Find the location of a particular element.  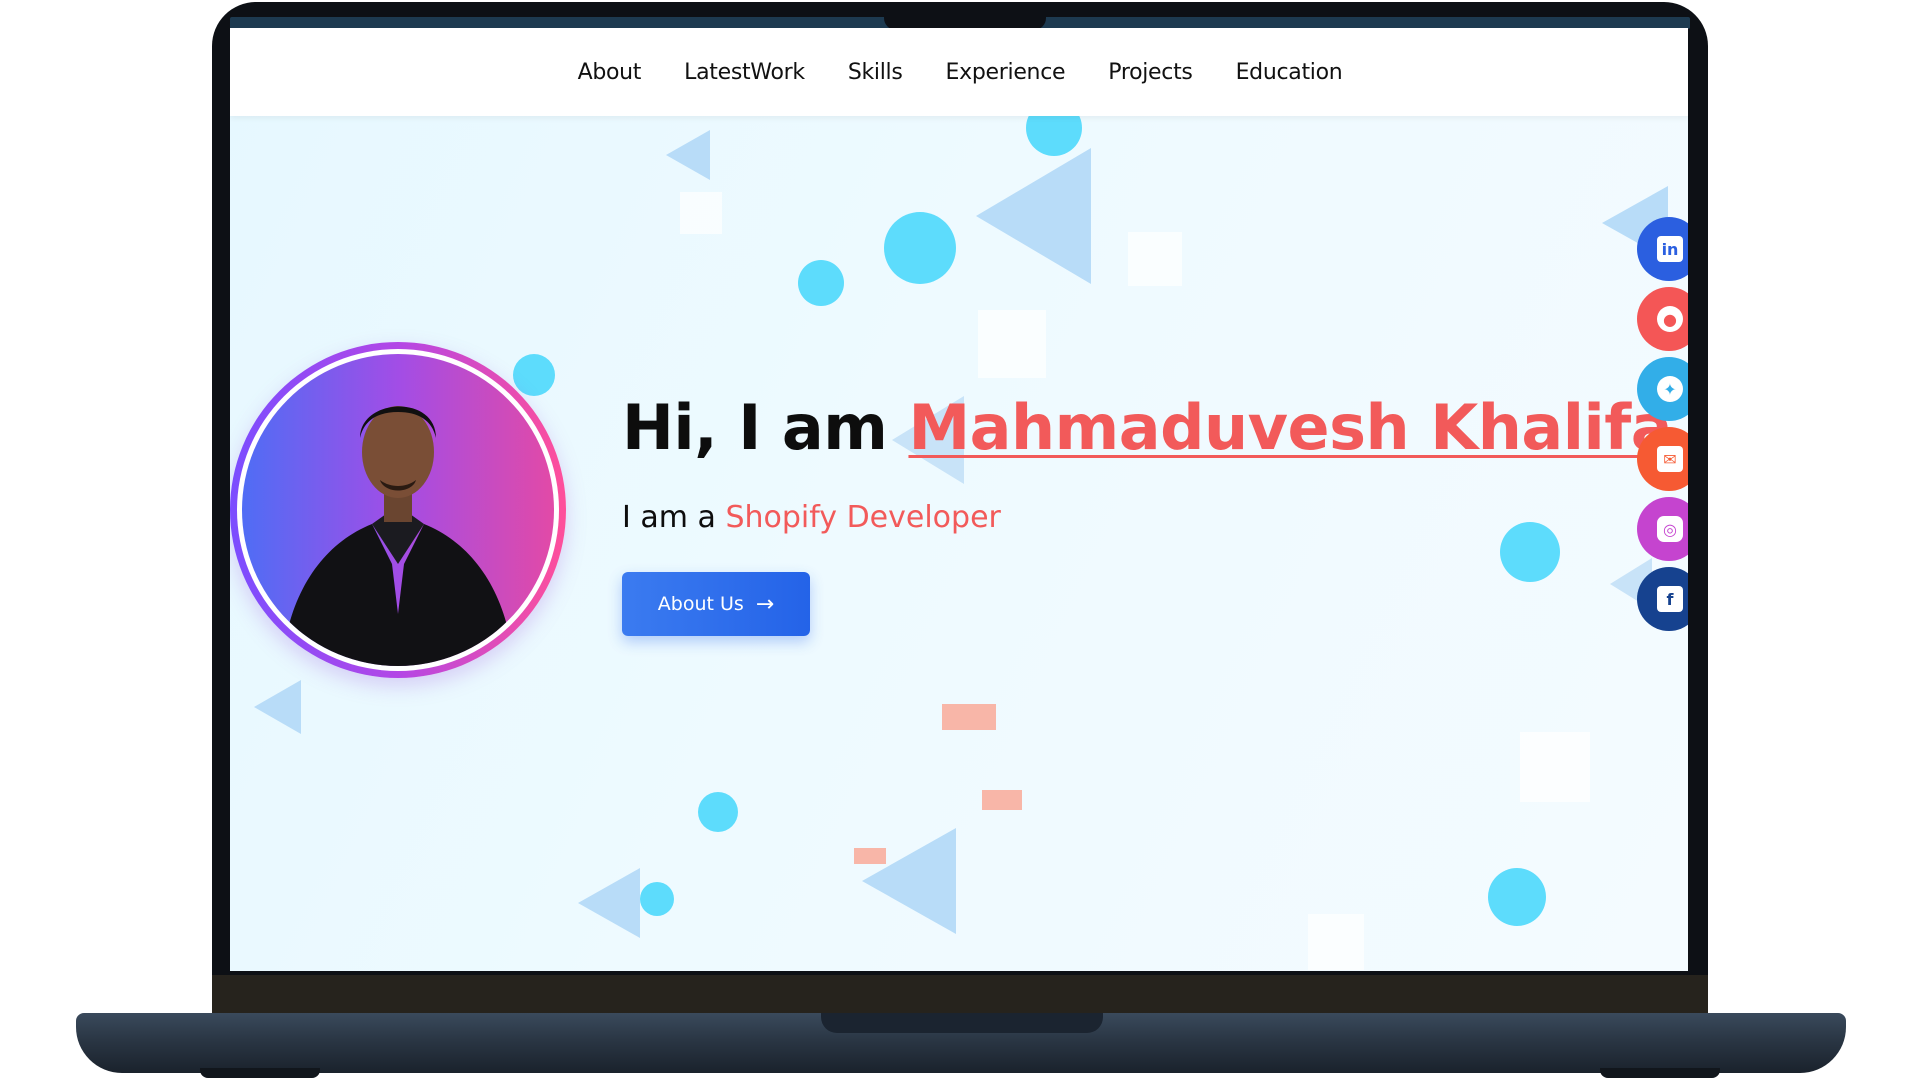

arrow-right-icon: → is located at coordinates (765, 604).